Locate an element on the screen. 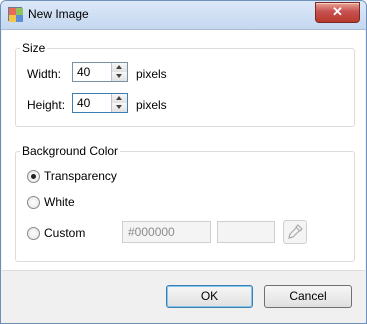 This screenshot has width=367, height=324. color-picker-button is located at coordinates (295, 232).